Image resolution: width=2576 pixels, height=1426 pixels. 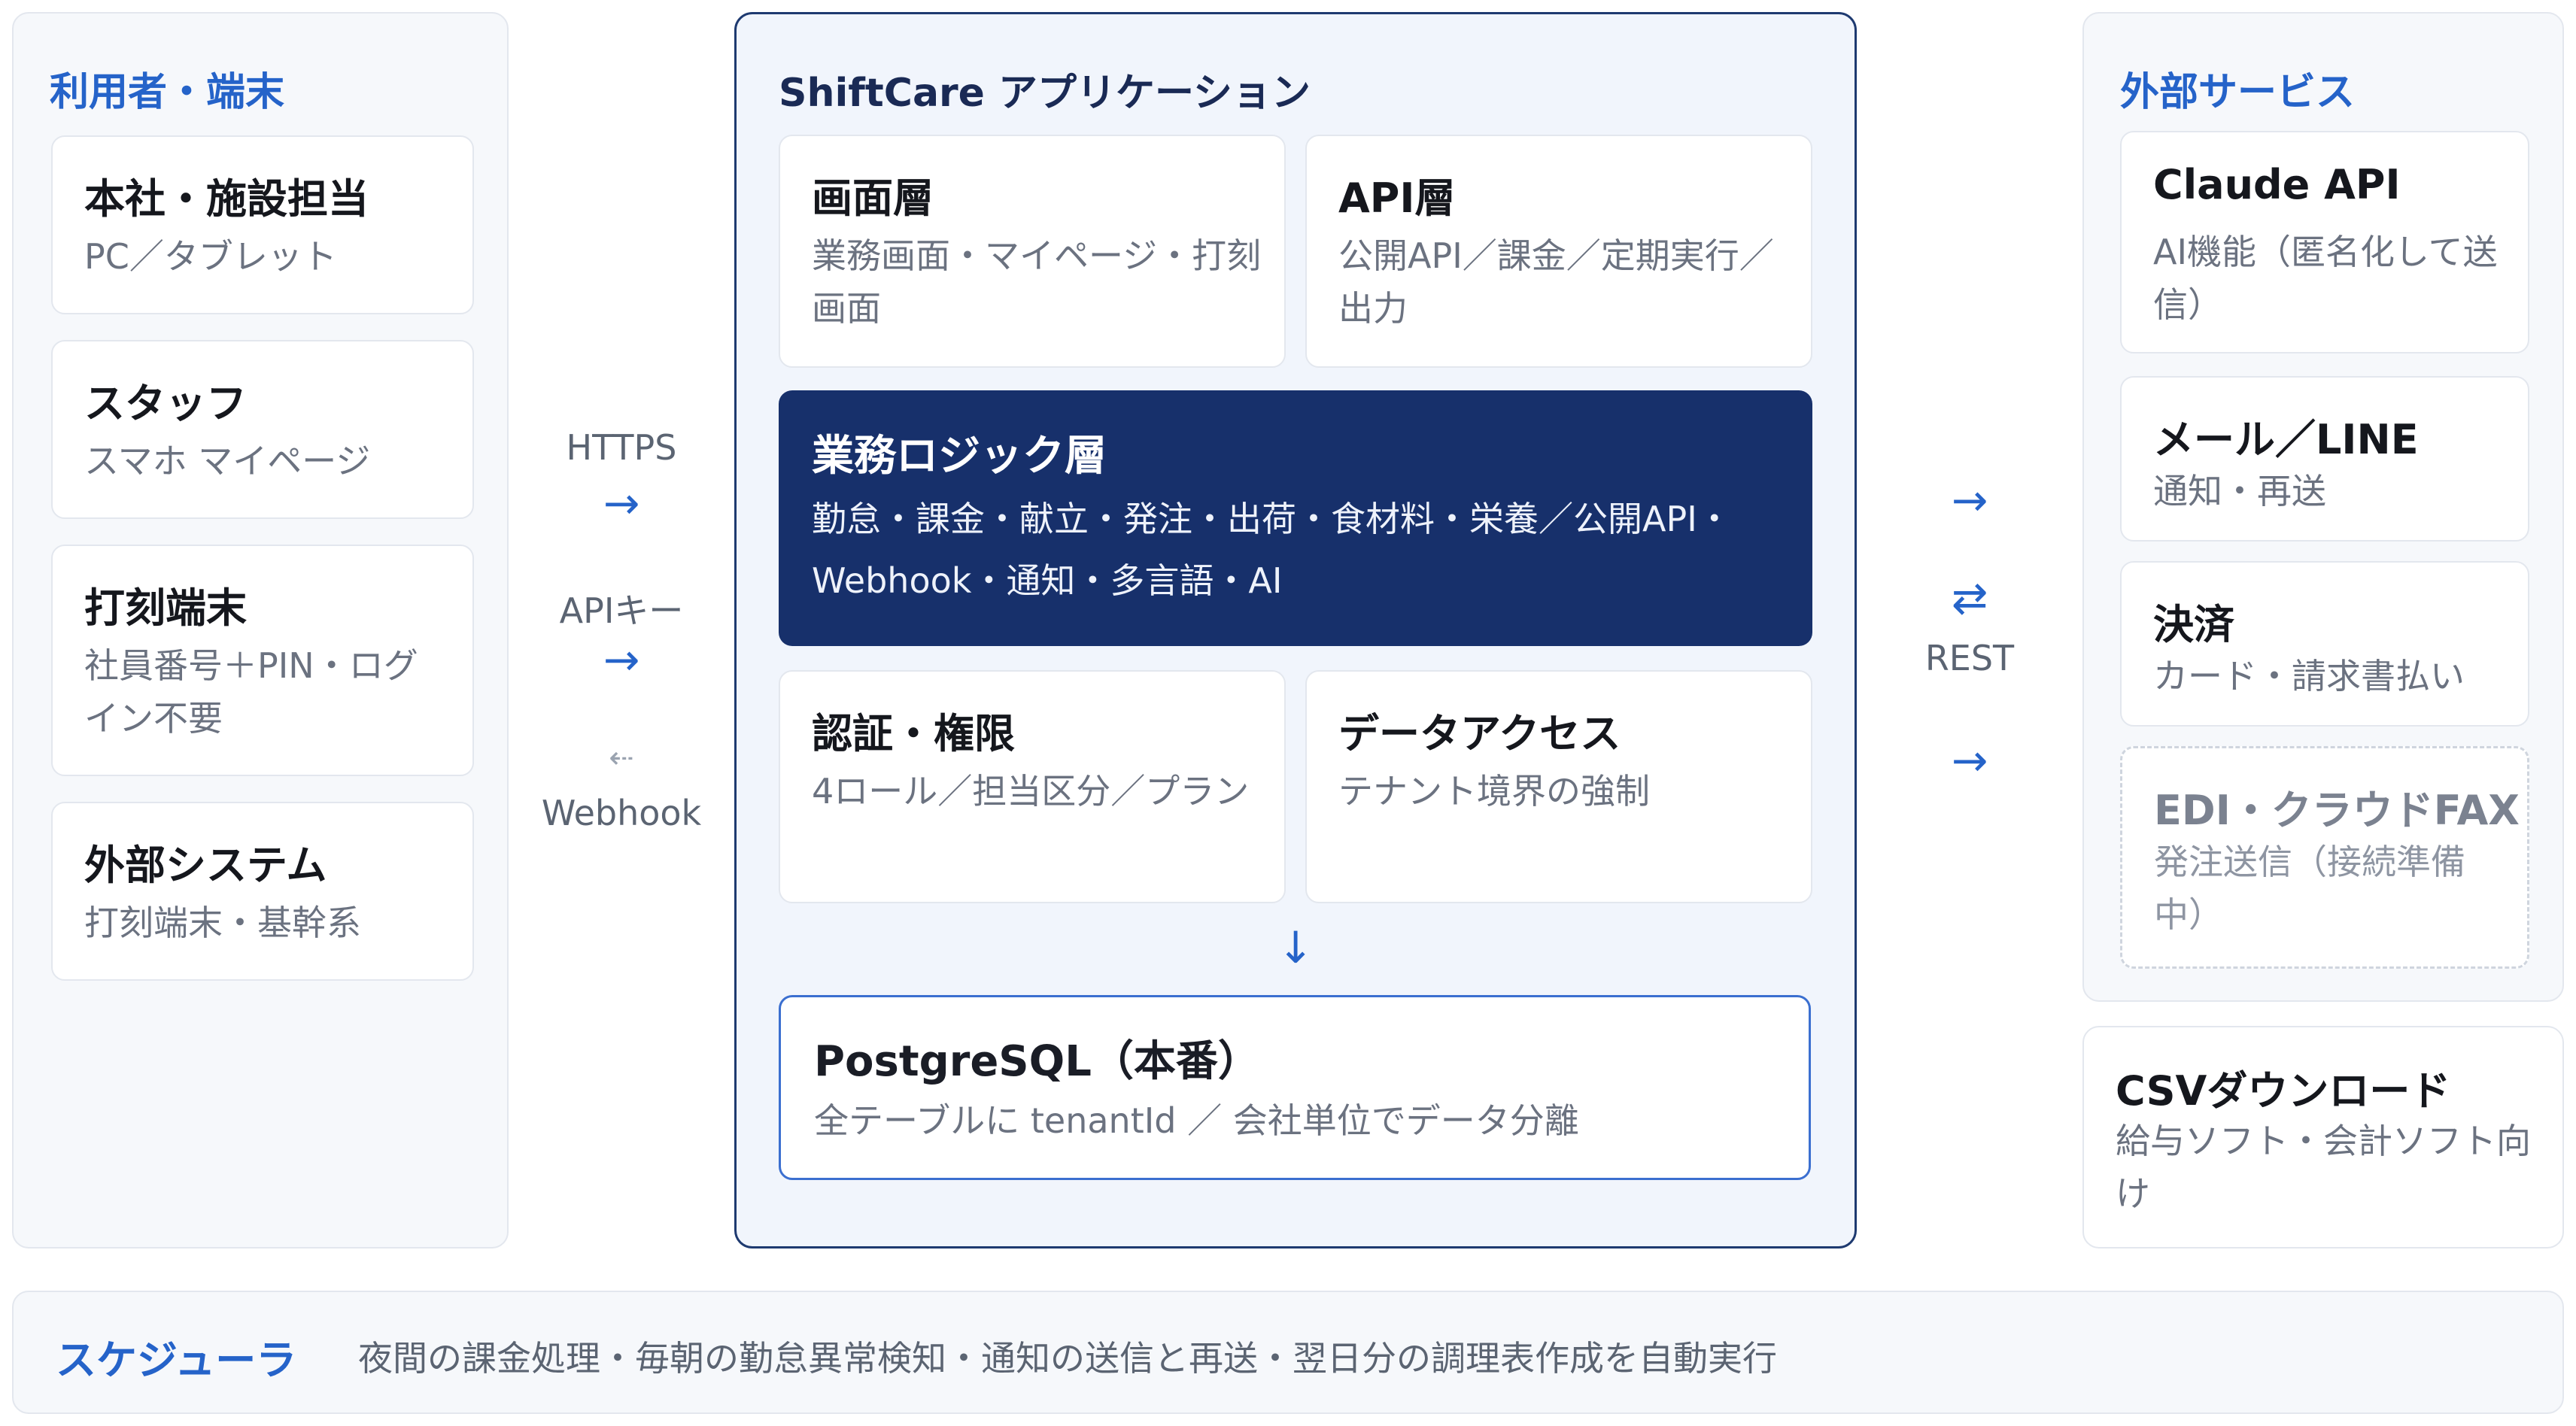 What do you see at coordinates (262, 891) in the screenshot?
I see `user-card-external-system: 外部システム 打刻端末・基幹系` at bounding box center [262, 891].